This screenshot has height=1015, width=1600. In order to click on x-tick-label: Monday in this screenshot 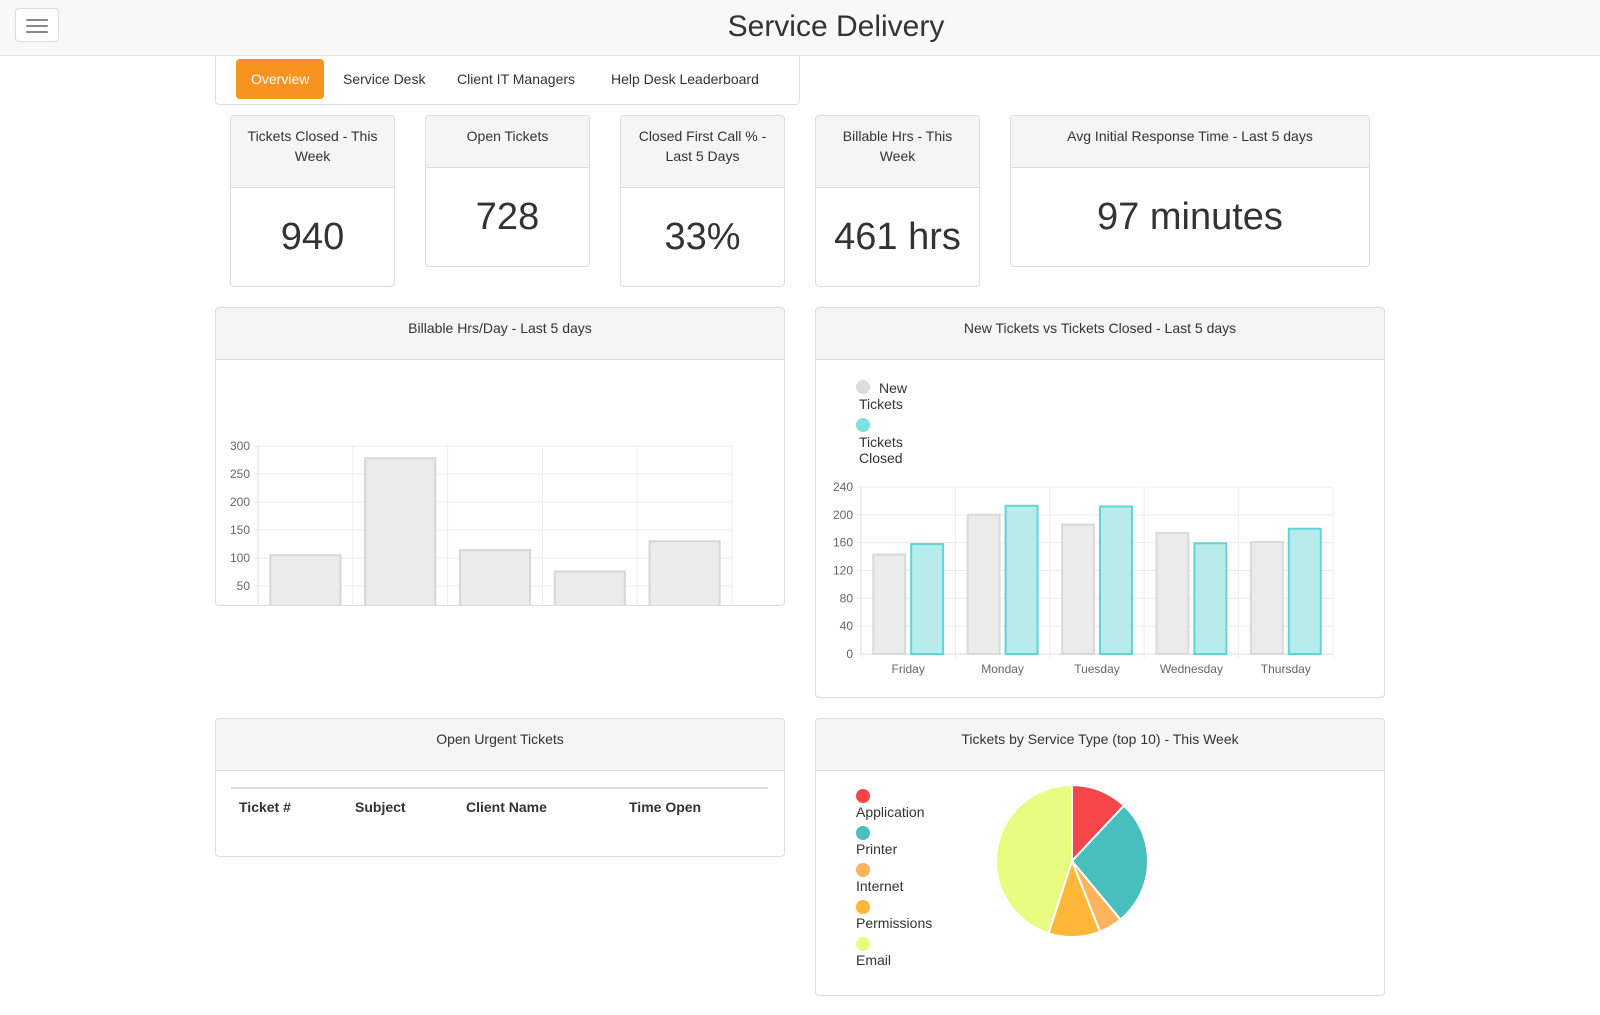, I will do `click(1002, 669)`.